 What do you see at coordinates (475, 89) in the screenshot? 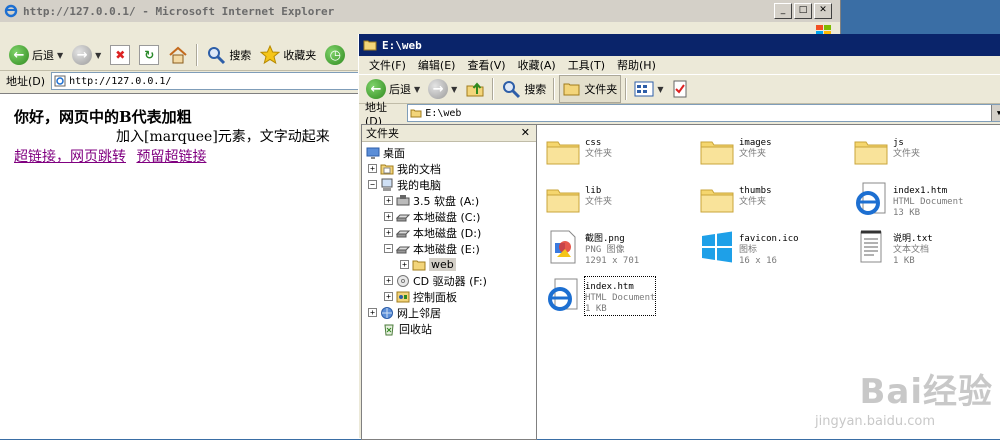
I see `explorer-up-button` at bounding box center [475, 89].